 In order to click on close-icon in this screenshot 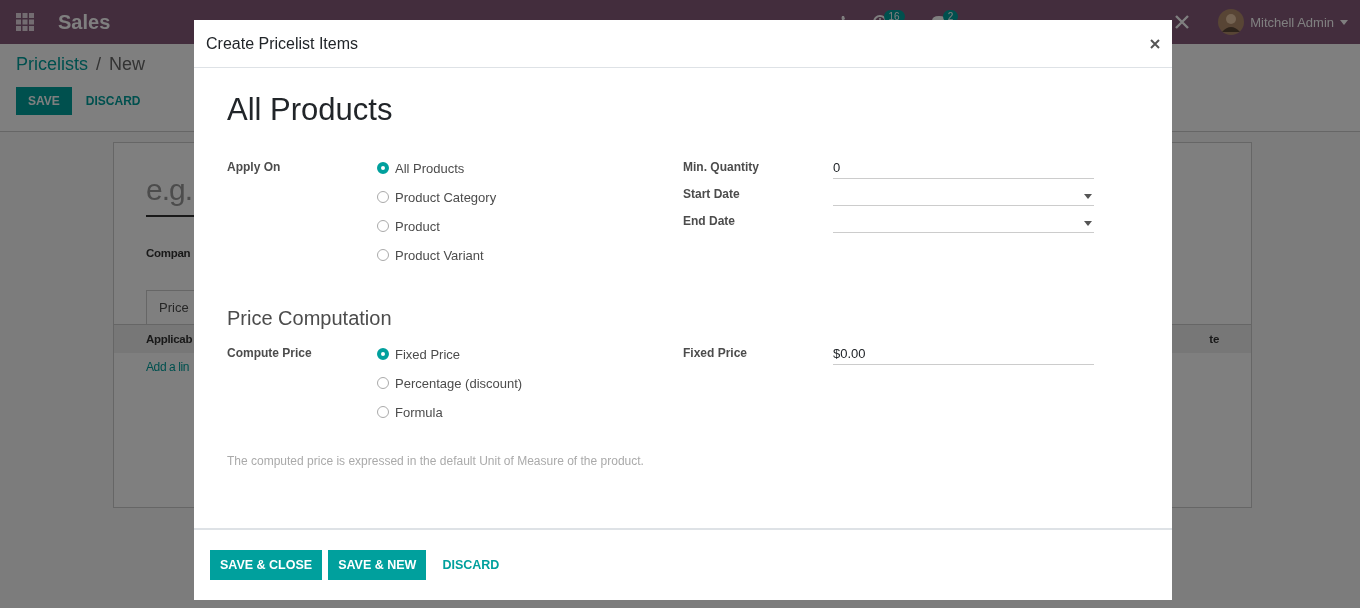, I will do `click(1155, 43)`.